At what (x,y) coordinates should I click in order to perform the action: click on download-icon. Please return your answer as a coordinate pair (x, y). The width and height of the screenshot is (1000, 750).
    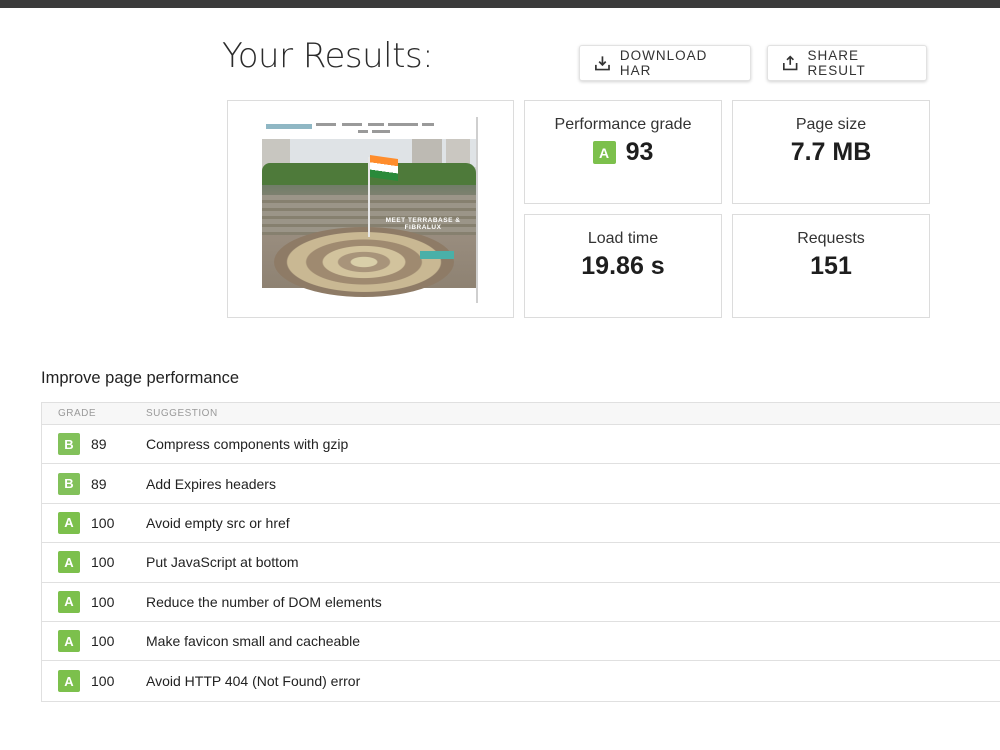
    Looking at the image, I should click on (602, 63).